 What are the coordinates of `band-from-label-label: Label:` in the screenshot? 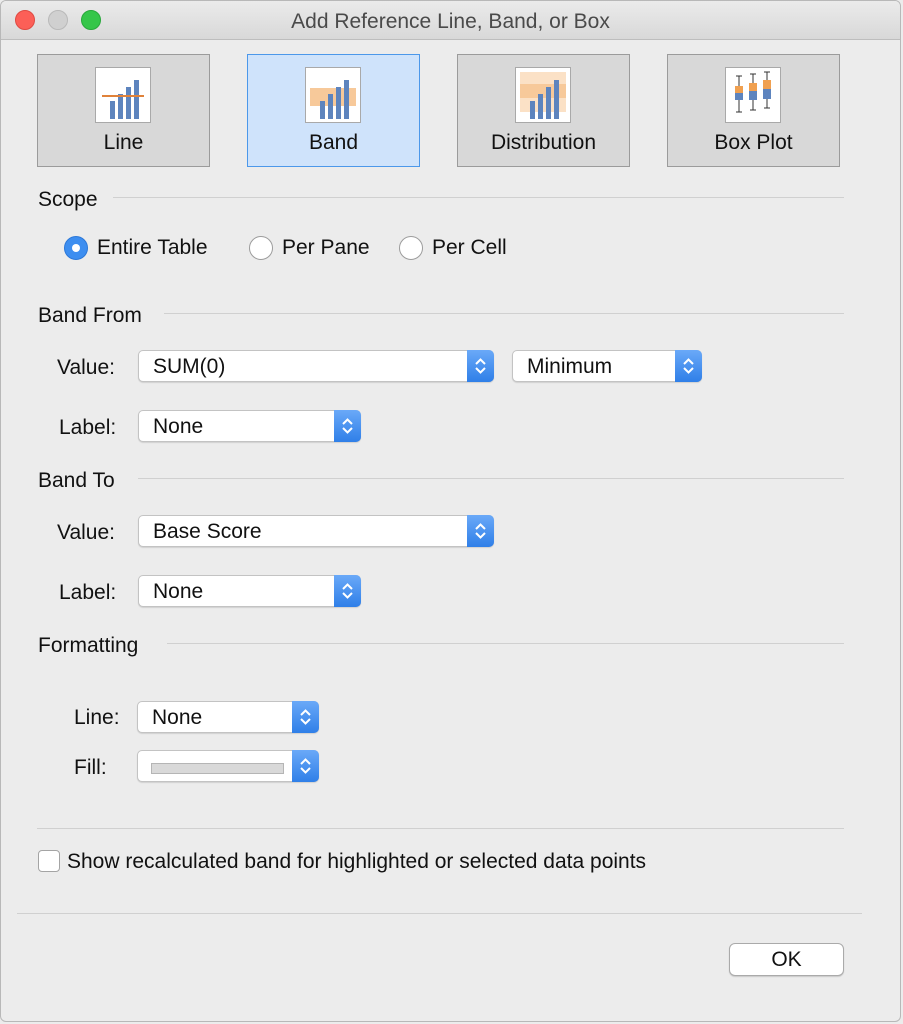 It's located at (88, 427).